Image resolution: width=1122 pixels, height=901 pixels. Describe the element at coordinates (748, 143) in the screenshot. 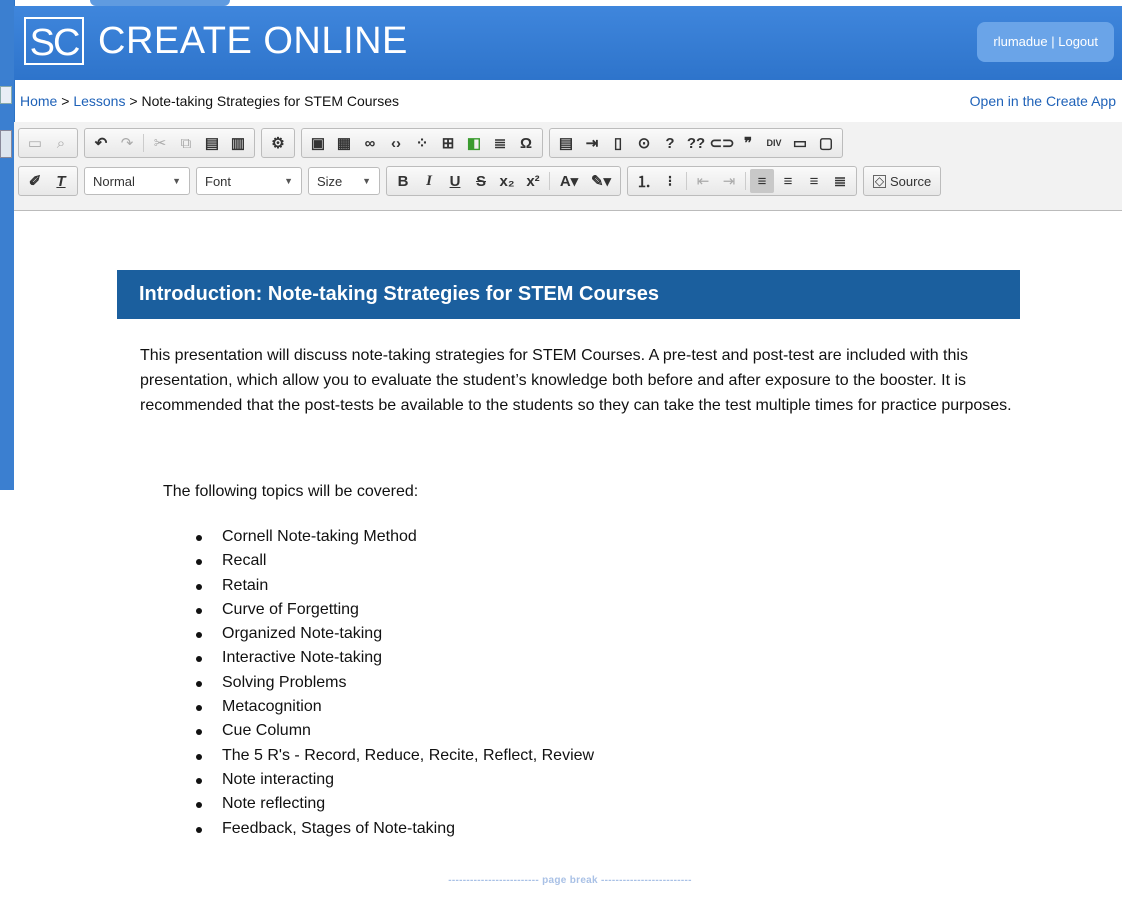

I see `quote-icon: ❞` at that location.